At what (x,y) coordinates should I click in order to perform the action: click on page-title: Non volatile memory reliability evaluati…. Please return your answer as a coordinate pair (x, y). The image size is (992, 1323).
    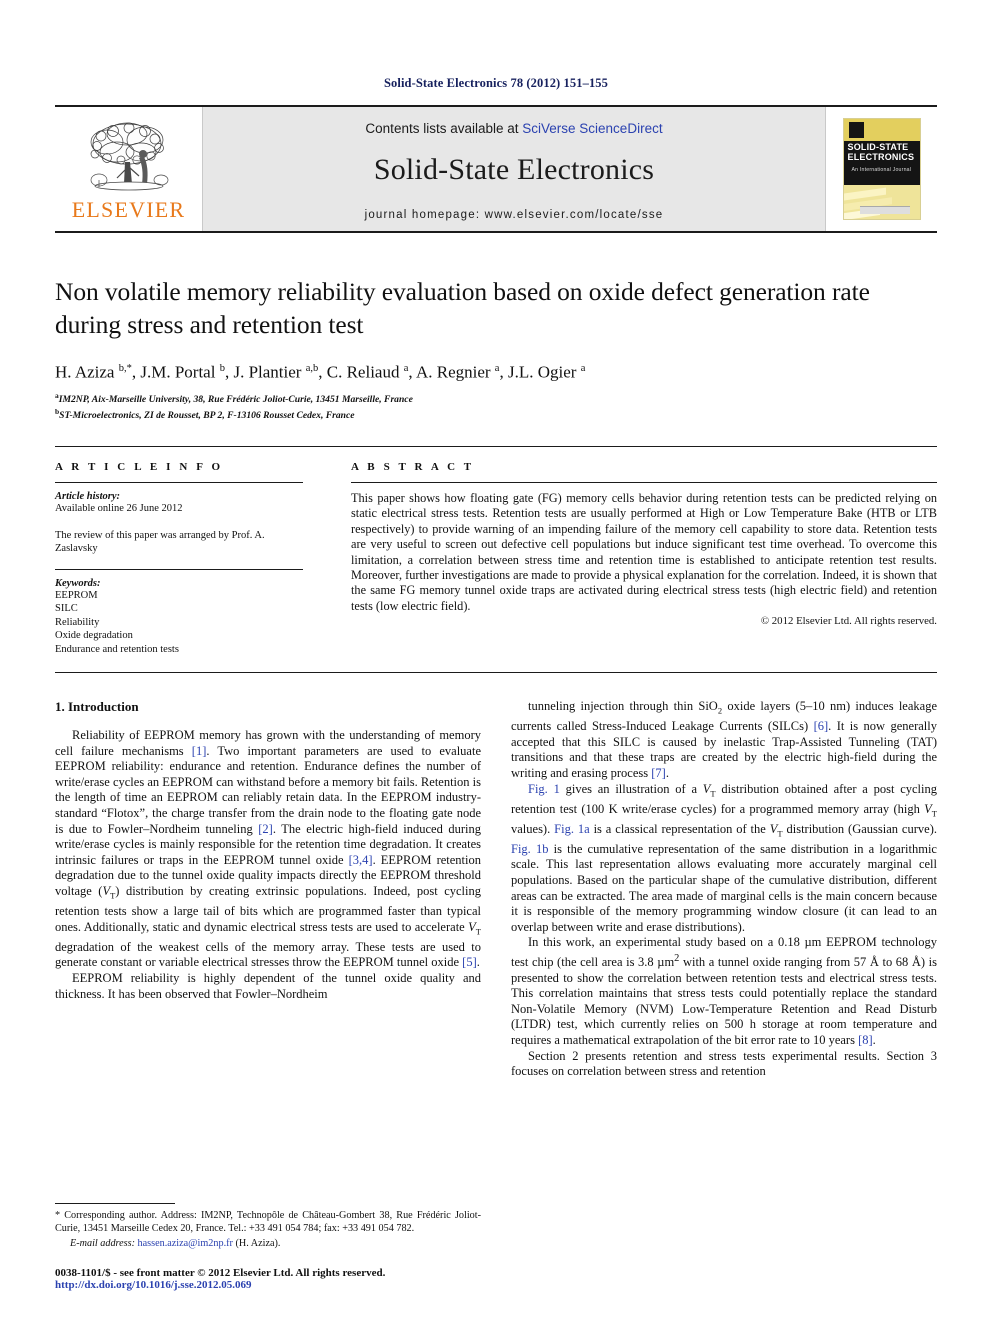
    Looking at the image, I should click on (462, 308).